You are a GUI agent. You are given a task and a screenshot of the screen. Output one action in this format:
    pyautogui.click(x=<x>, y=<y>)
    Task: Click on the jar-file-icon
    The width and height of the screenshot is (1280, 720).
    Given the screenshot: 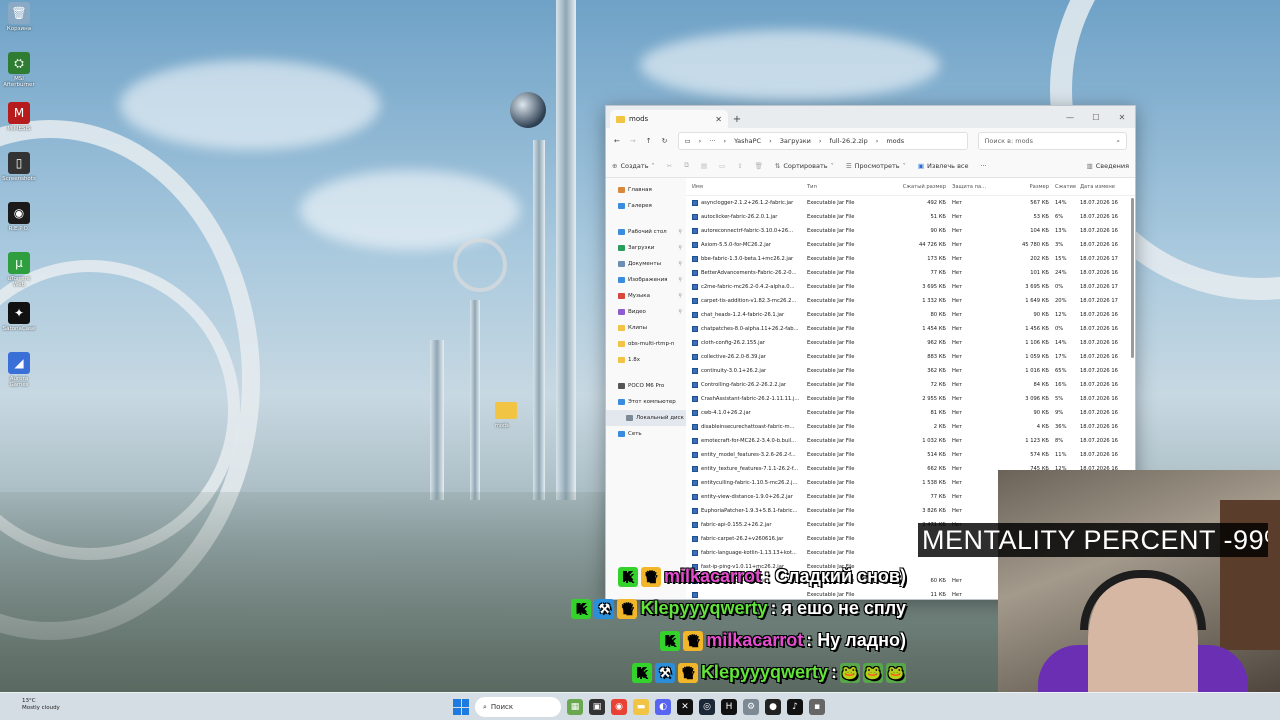 What is the action you would take?
    pyautogui.click(x=695, y=441)
    